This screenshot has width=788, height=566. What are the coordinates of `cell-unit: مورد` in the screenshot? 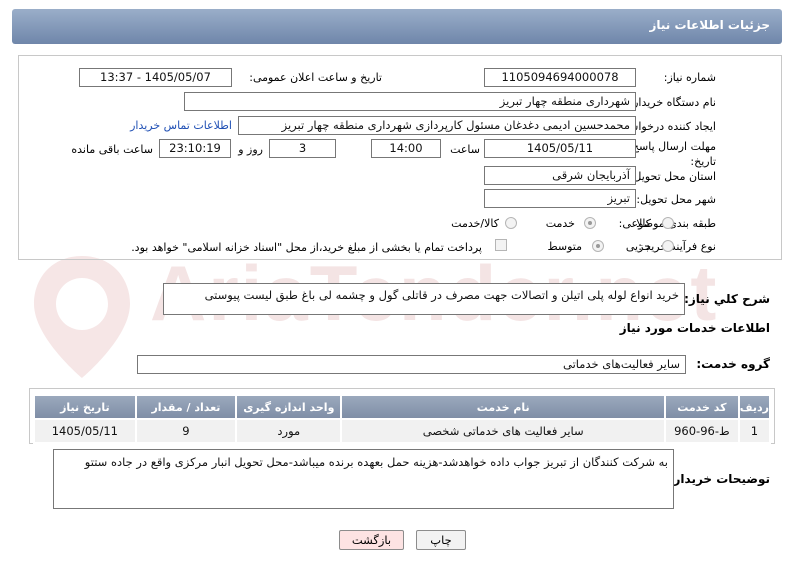 It's located at (289, 431).